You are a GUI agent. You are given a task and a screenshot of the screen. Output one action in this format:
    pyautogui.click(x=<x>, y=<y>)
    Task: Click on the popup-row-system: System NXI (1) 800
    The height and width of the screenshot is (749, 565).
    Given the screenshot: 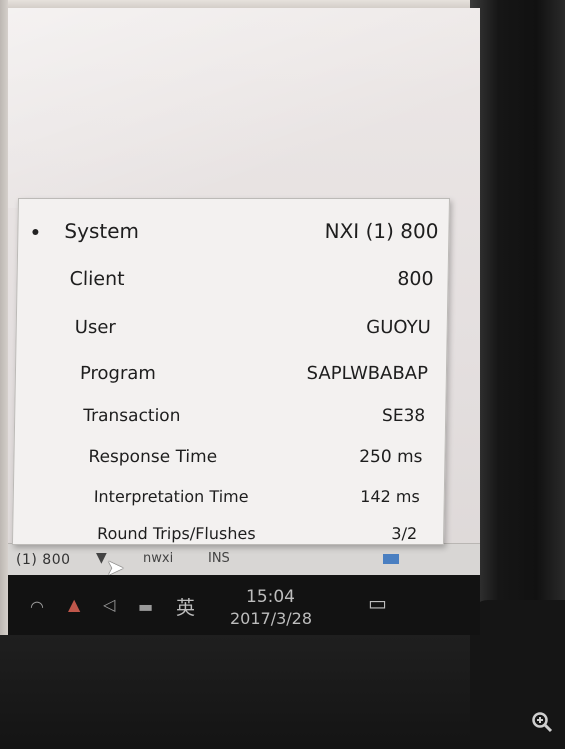 What is the action you would take?
    pyautogui.click(x=233, y=234)
    